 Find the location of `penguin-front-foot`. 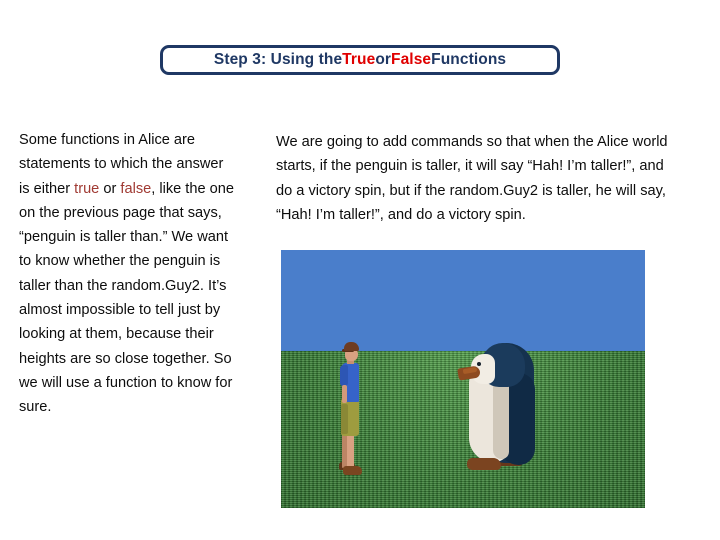

penguin-front-foot is located at coordinates (484, 464).